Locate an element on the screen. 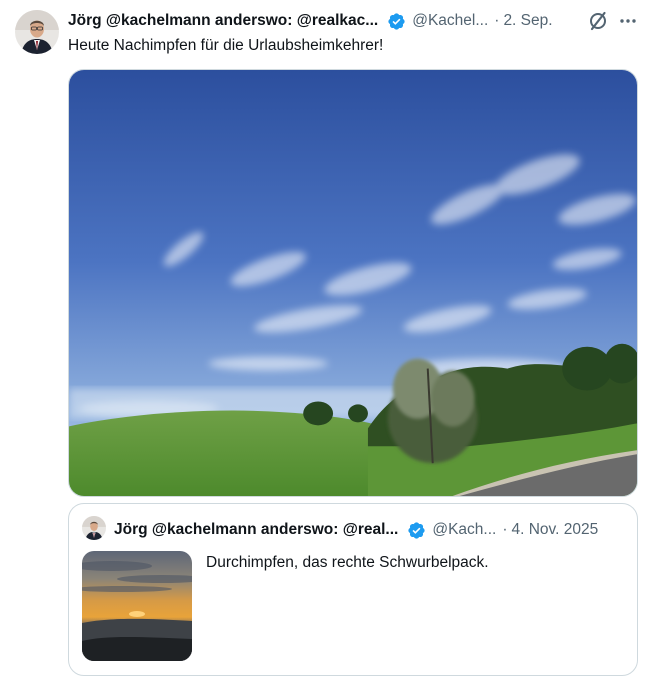  more-icon is located at coordinates (628, 21).